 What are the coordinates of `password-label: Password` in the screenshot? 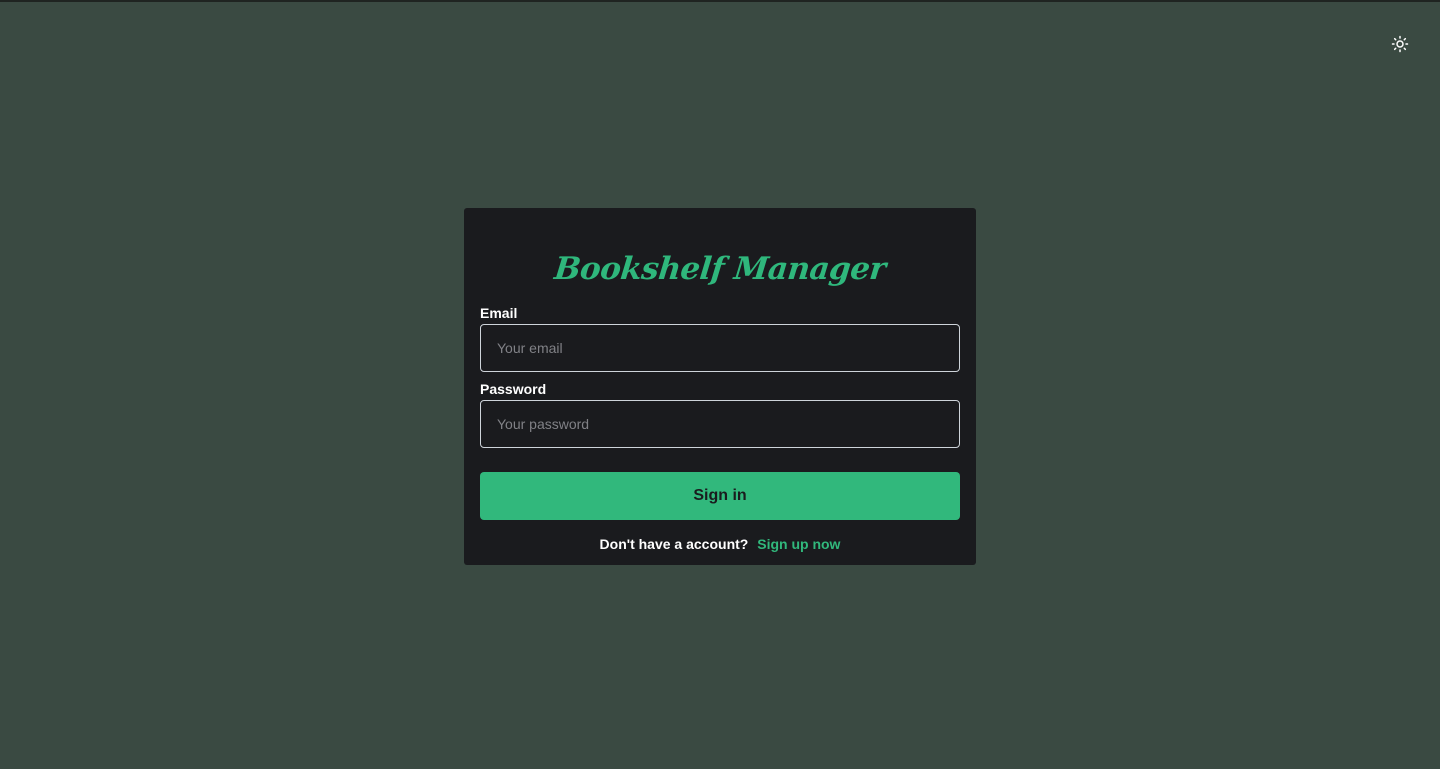 It's located at (513, 389).